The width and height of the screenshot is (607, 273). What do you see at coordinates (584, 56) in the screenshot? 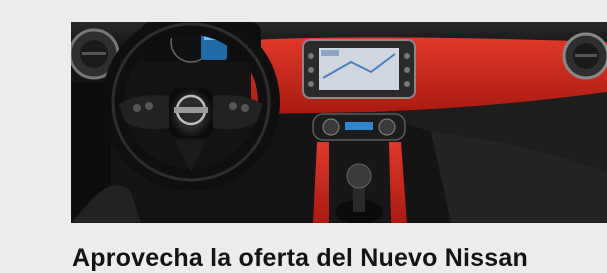
I see `right-vent` at bounding box center [584, 56].